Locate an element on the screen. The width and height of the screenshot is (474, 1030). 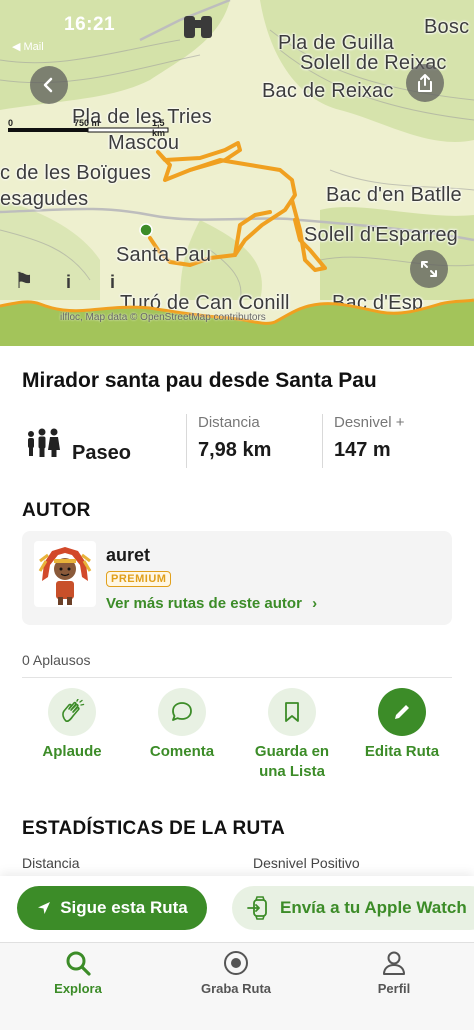
tab-explora: Explora is located at coordinates (78, 971).